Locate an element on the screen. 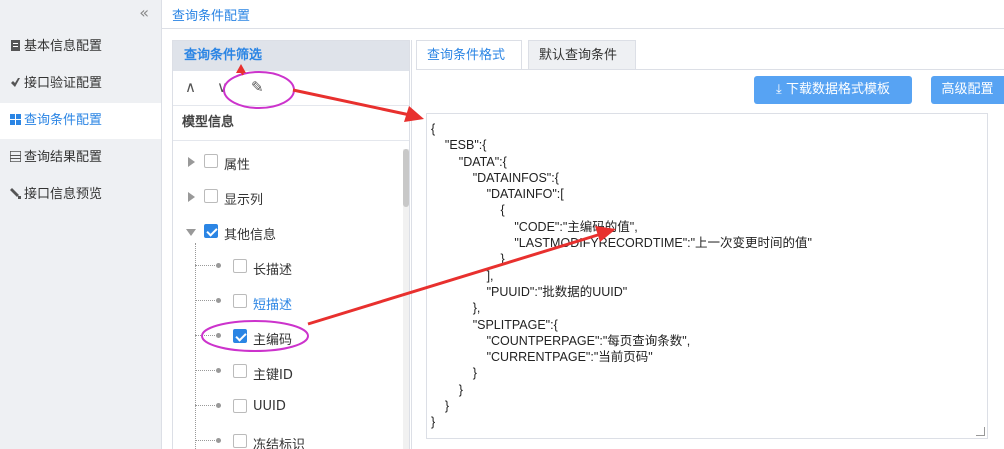 This screenshot has width=1004, height=449. check-icon is located at coordinates (15, 82).